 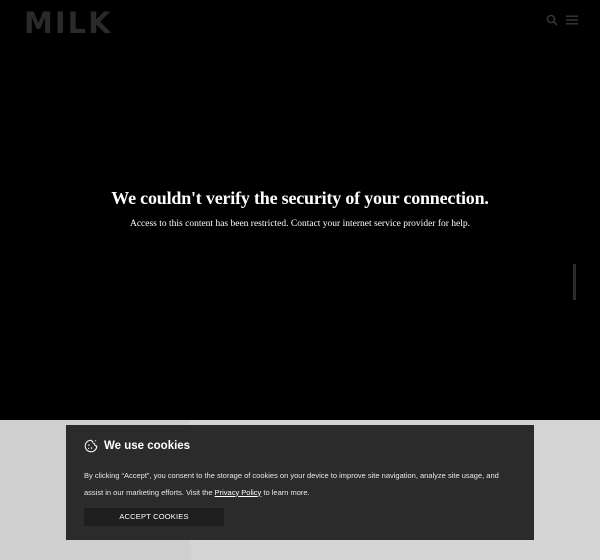 What do you see at coordinates (552, 20) in the screenshot?
I see `search-icon` at bounding box center [552, 20].